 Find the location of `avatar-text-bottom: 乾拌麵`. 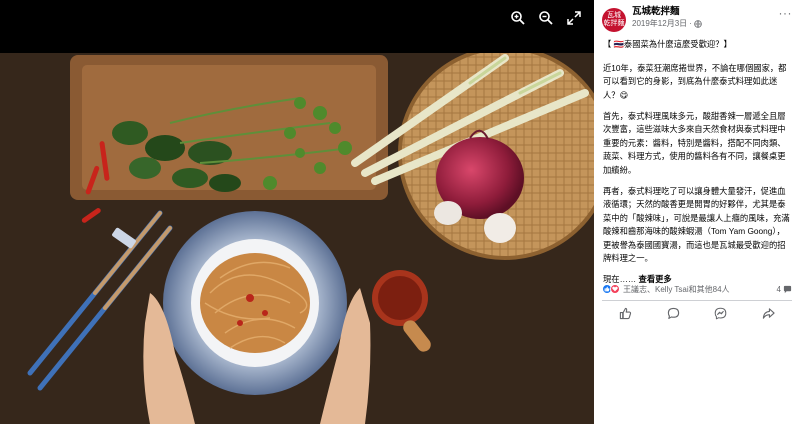

avatar-text-bottom: 乾拌麵 is located at coordinates (614, 23).